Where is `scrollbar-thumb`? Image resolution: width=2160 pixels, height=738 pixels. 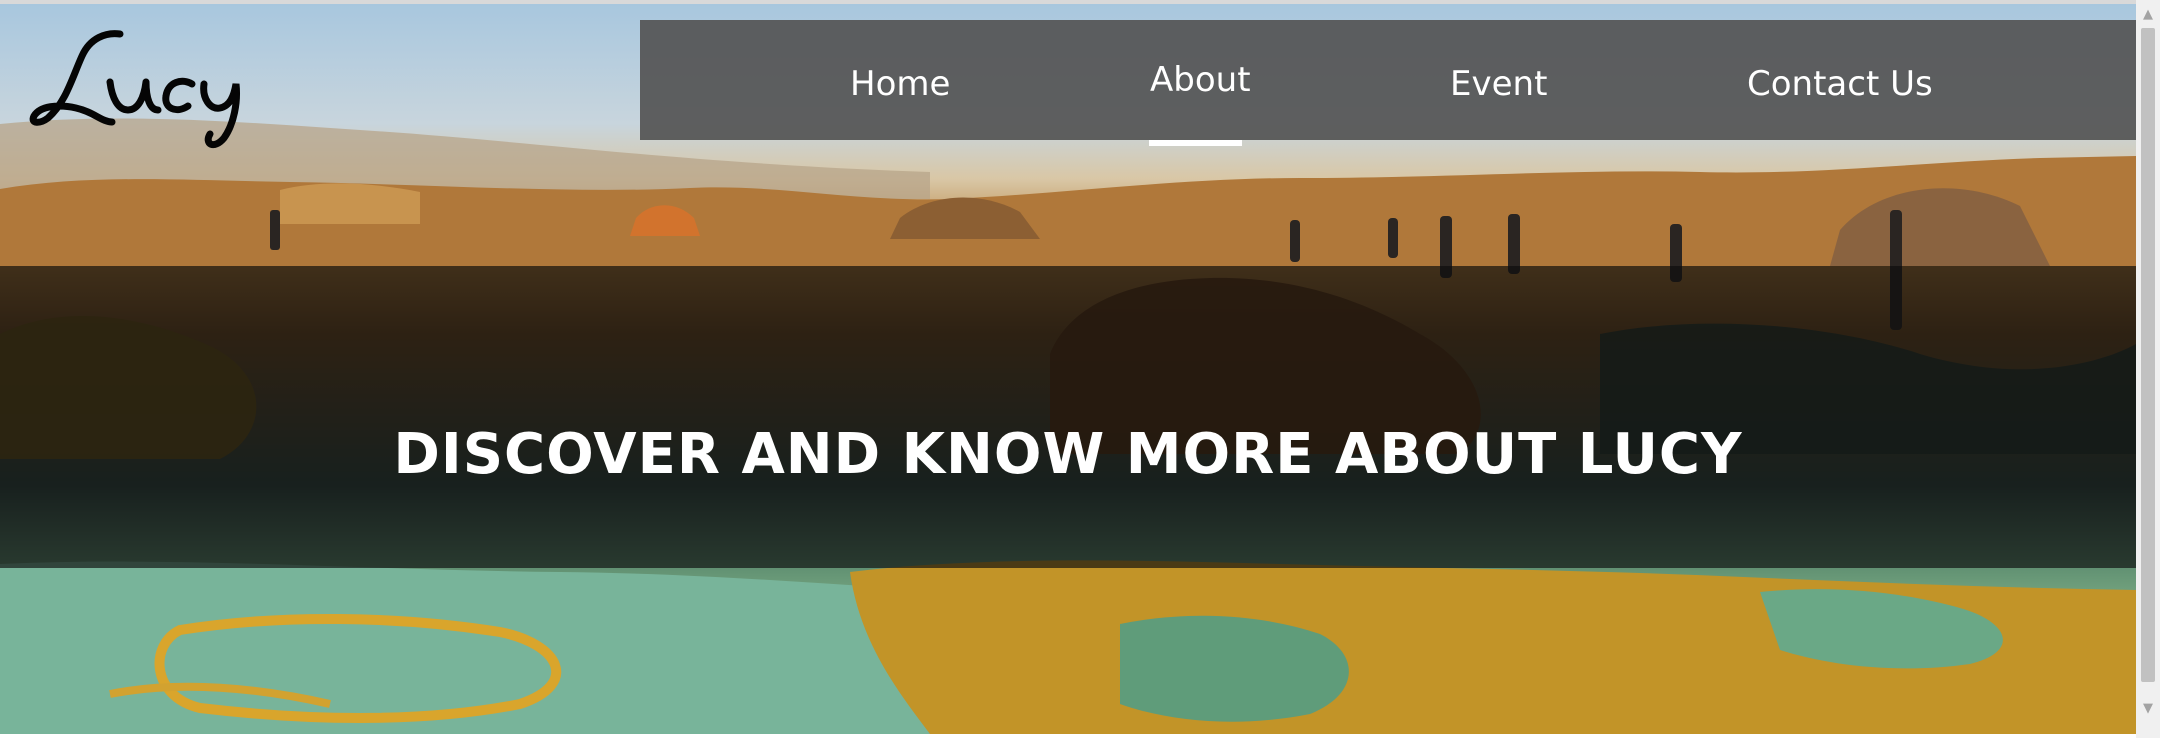 scrollbar-thumb is located at coordinates (2148, 355).